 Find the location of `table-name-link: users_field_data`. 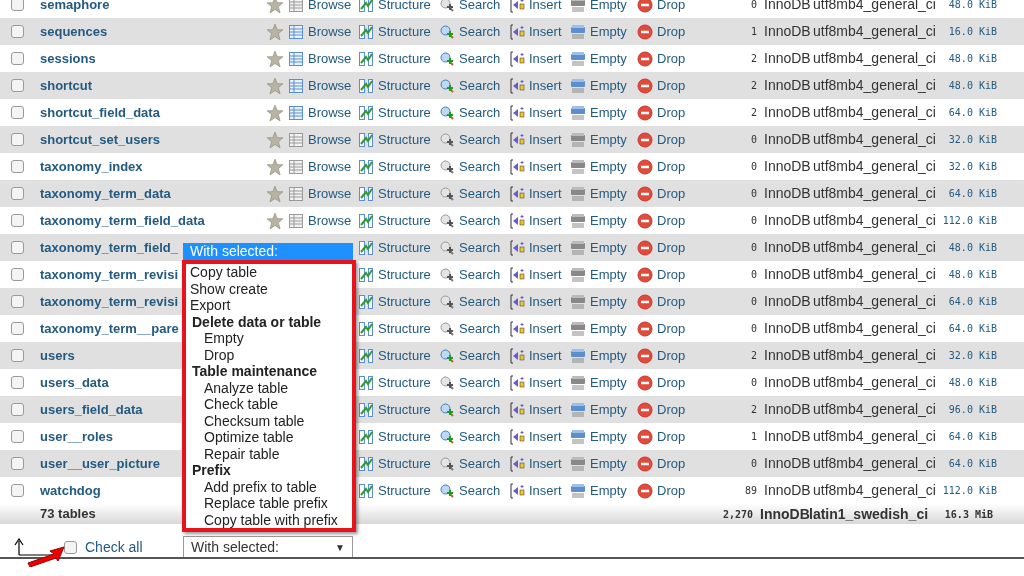

table-name-link: users_field_data is located at coordinates (91, 409).